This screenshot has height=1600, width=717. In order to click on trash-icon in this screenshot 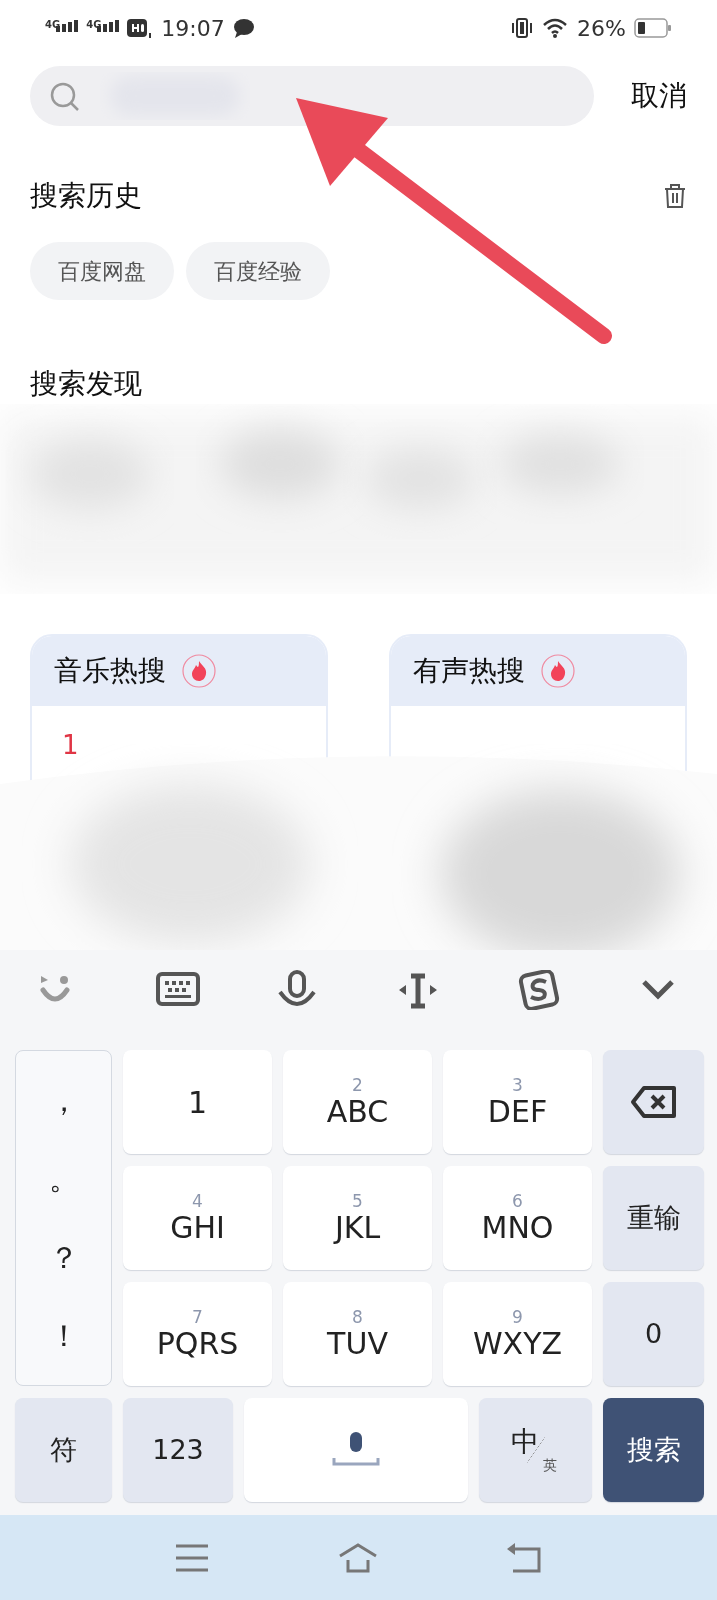, I will do `click(675, 196)`.